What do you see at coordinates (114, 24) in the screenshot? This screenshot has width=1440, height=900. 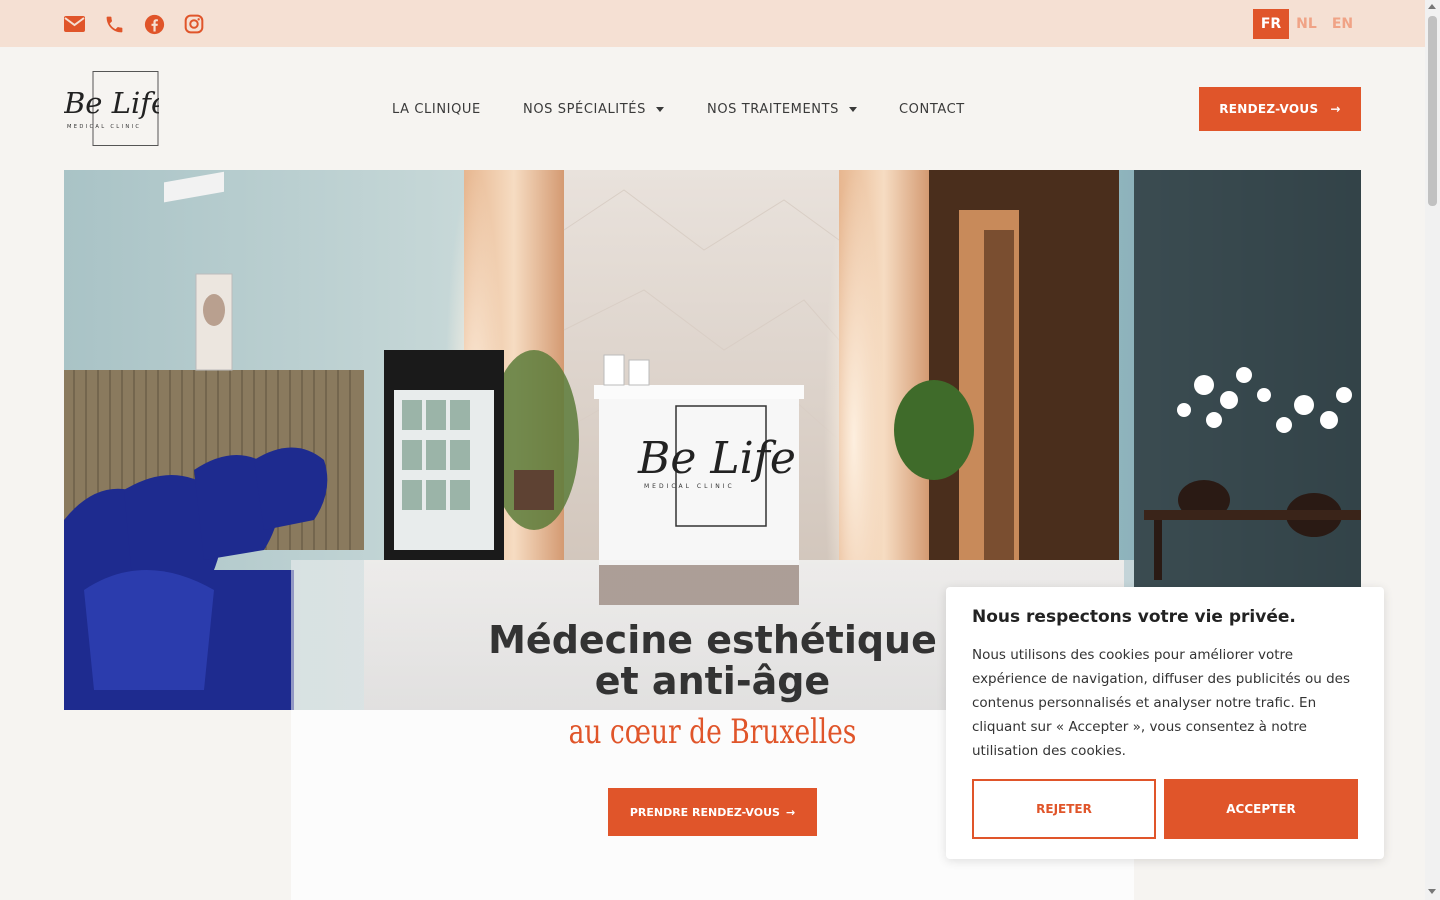 I see `phone-icon` at bounding box center [114, 24].